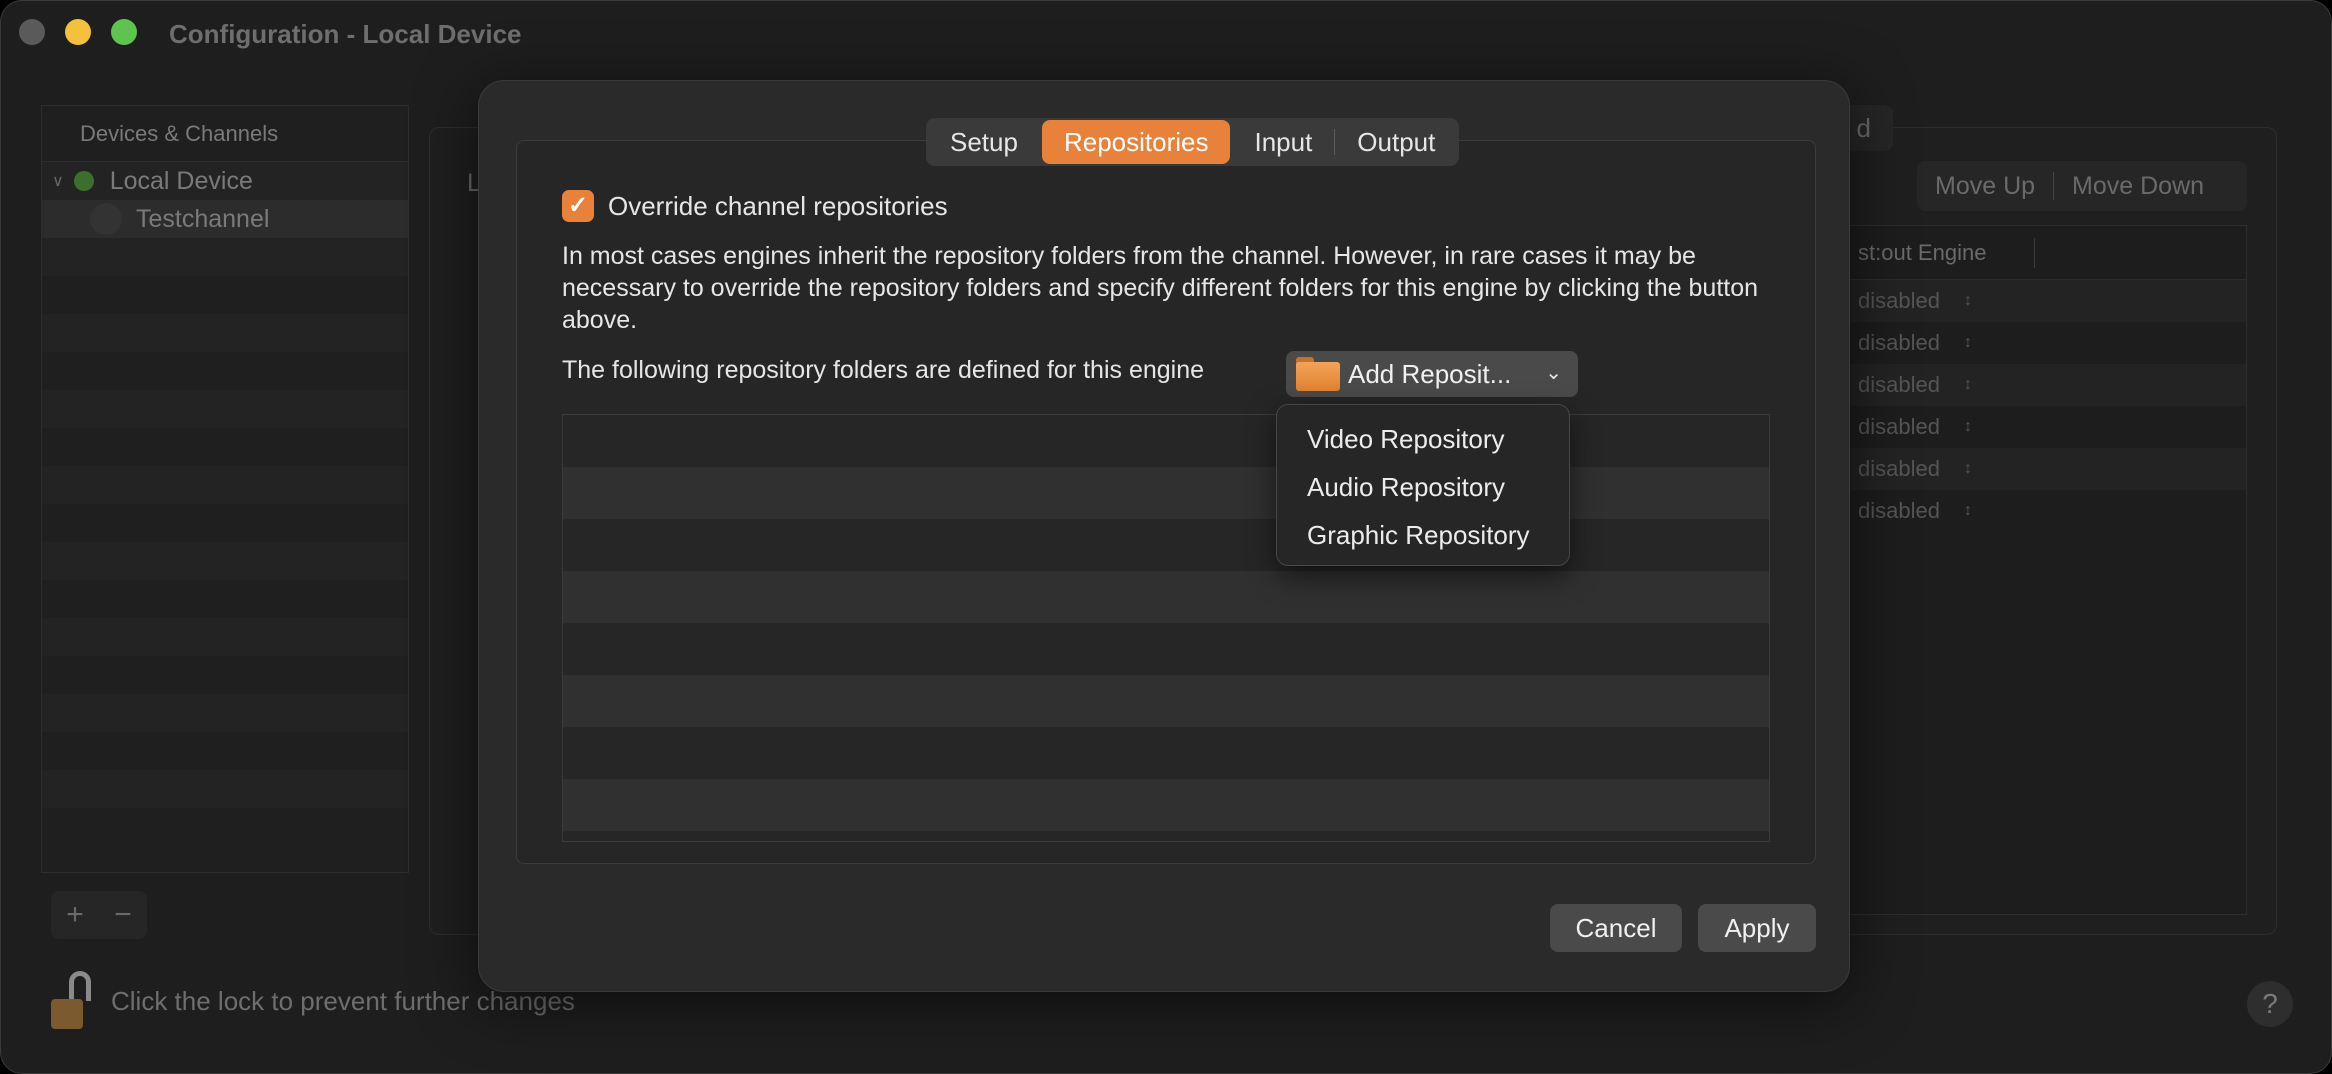  I want to click on tab-bar: Setup Repositories Input Output, so click(1193, 142).